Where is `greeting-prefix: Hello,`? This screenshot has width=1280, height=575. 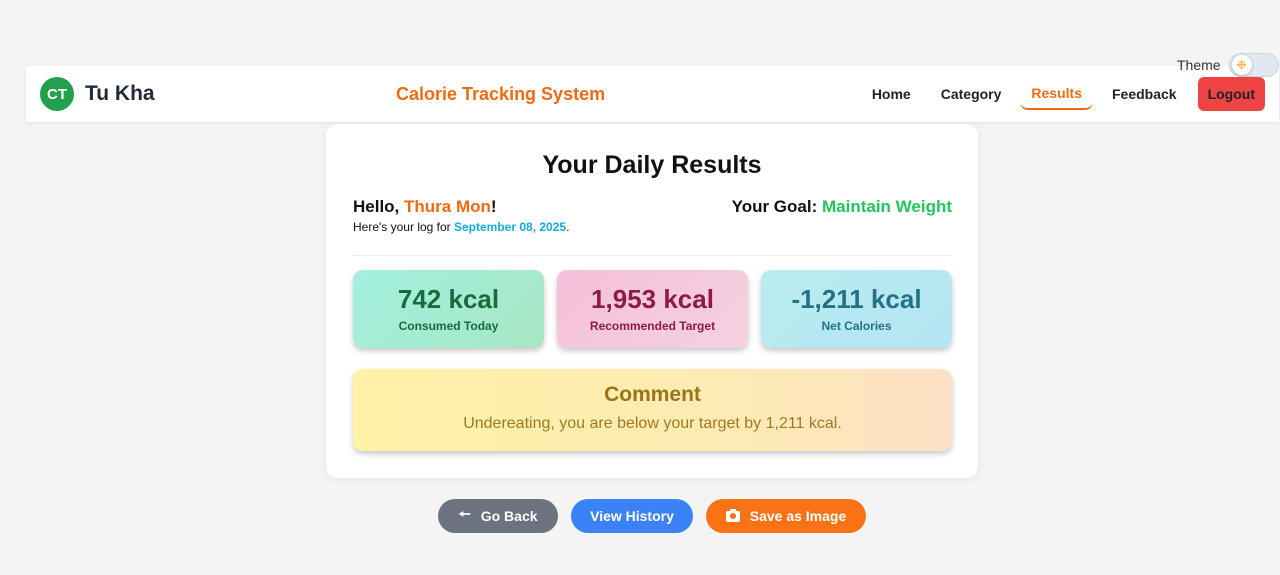 greeting-prefix: Hello, is located at coordinates (379, 206).